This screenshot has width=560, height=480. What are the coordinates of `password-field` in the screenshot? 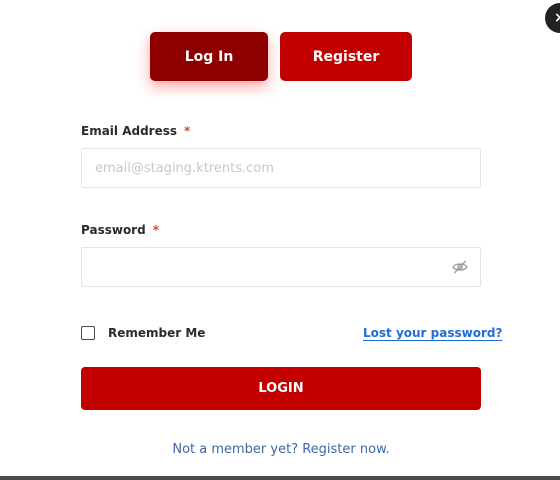 It's located at (281, 267).